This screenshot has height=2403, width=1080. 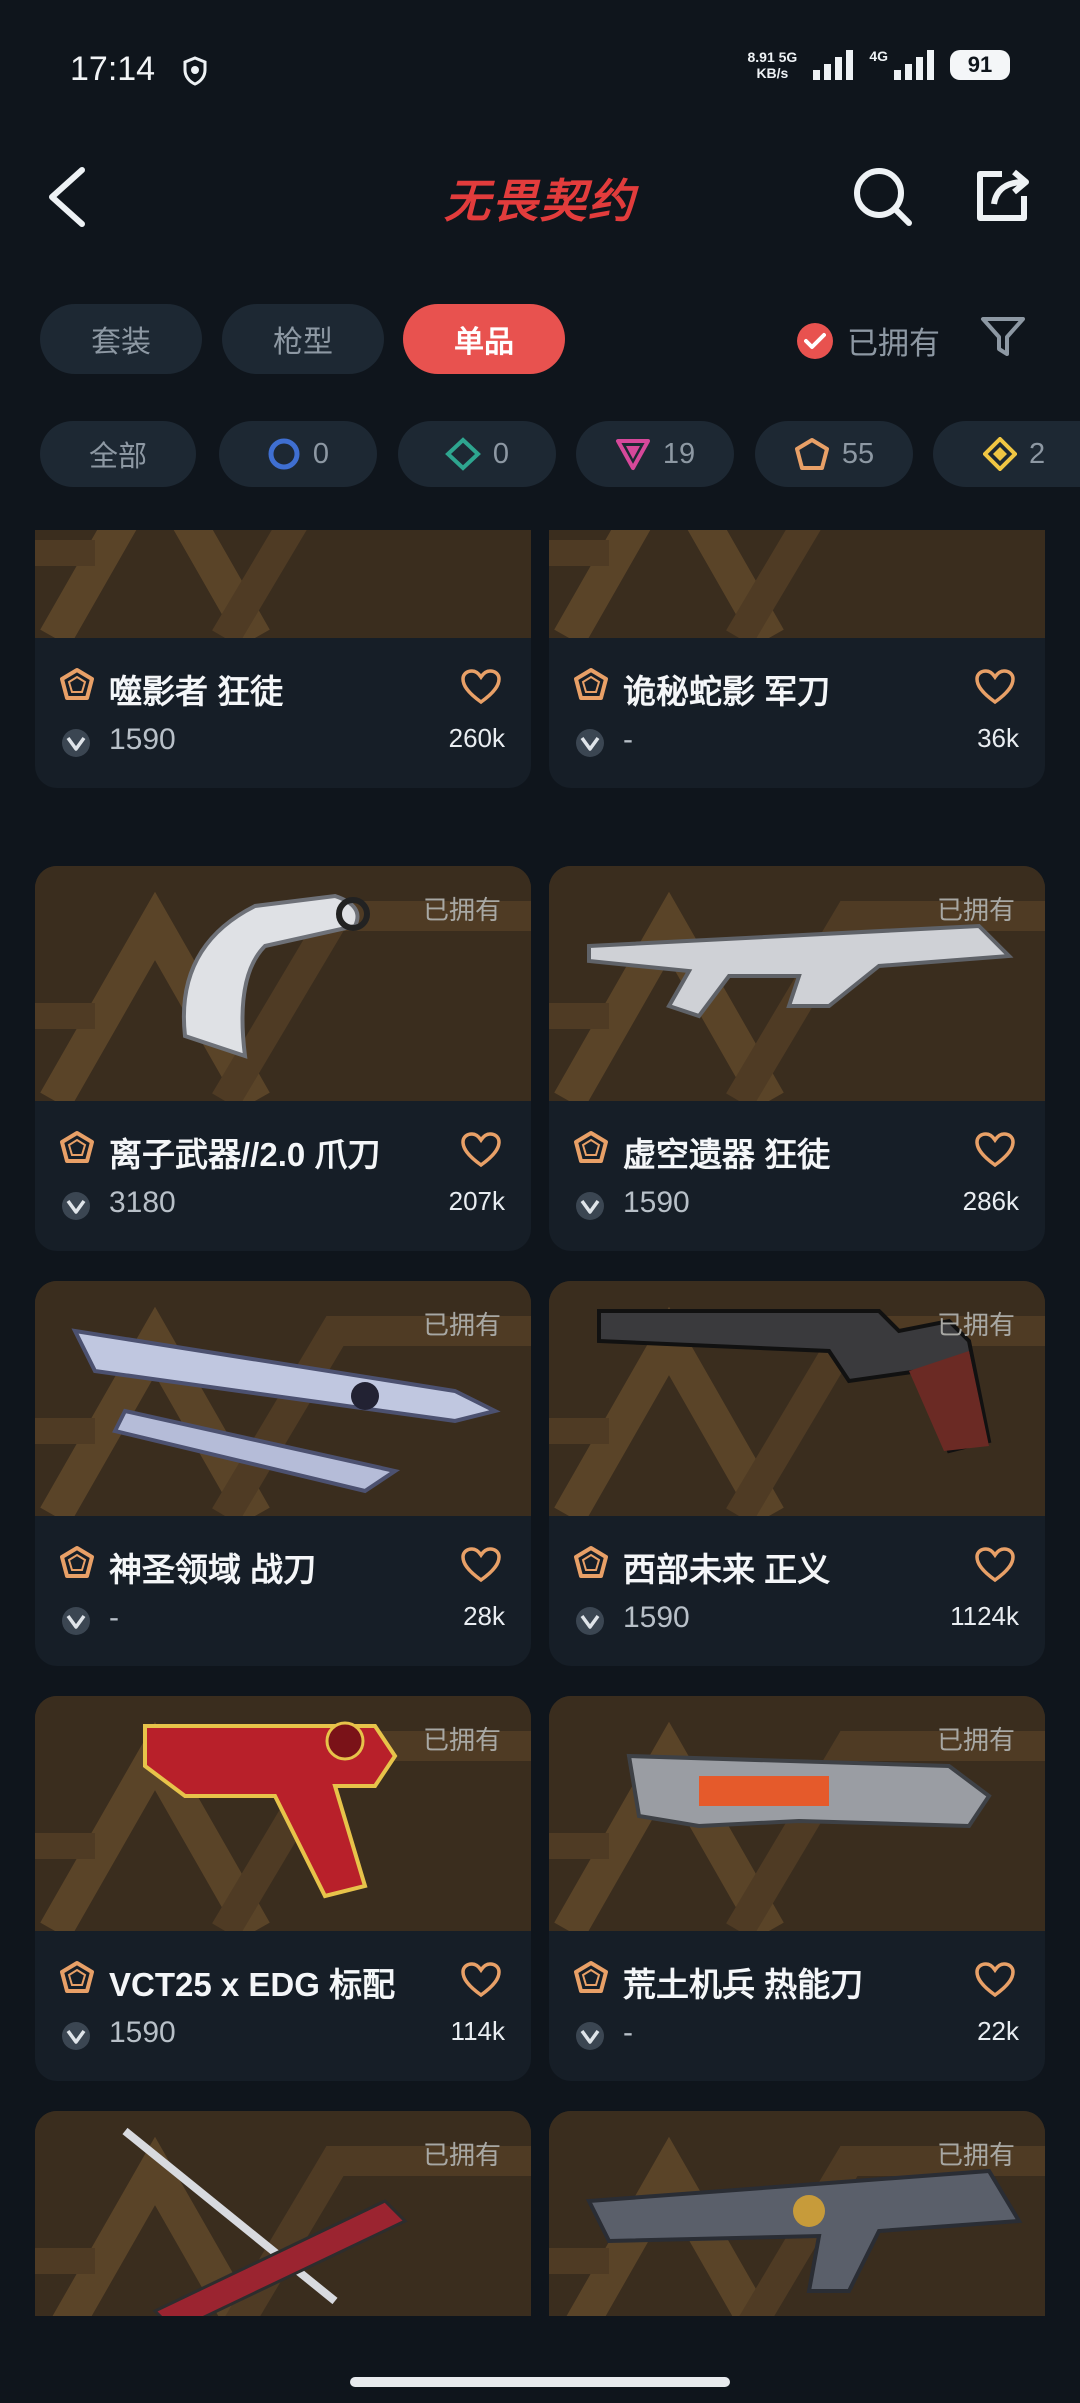 I want to click on chip-ultra-tier: 2, so click(x=1006, y=454).